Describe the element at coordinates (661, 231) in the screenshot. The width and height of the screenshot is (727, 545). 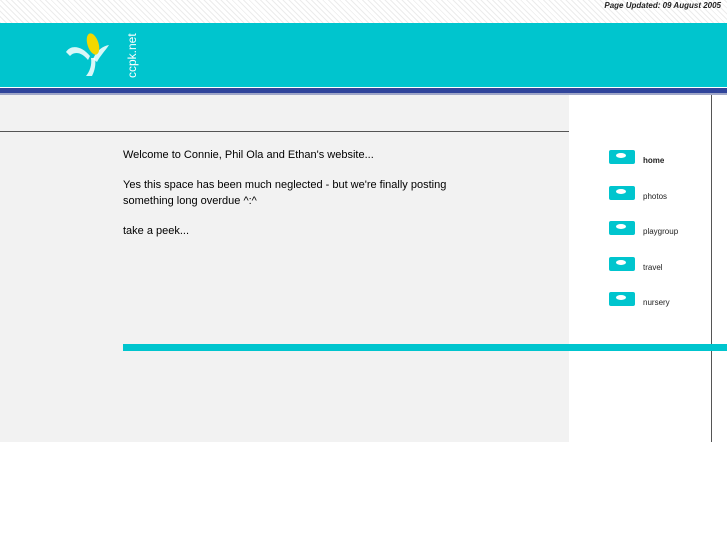
I see `nav-label-playgroup: playgroup` at that location.